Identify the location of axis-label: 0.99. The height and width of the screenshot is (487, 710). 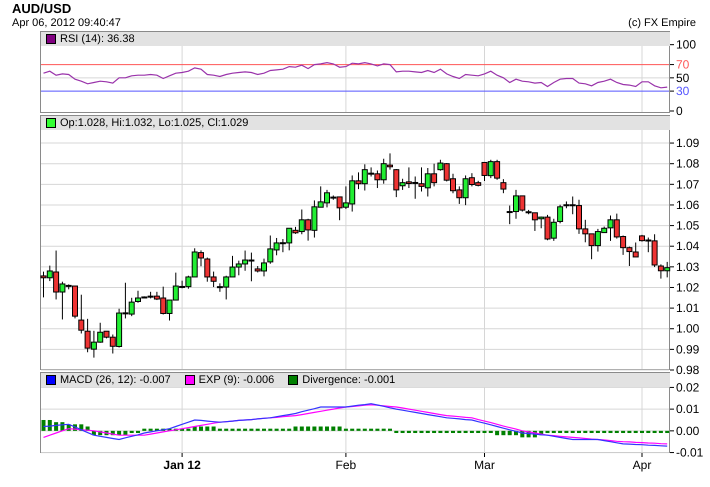
(688, 349).